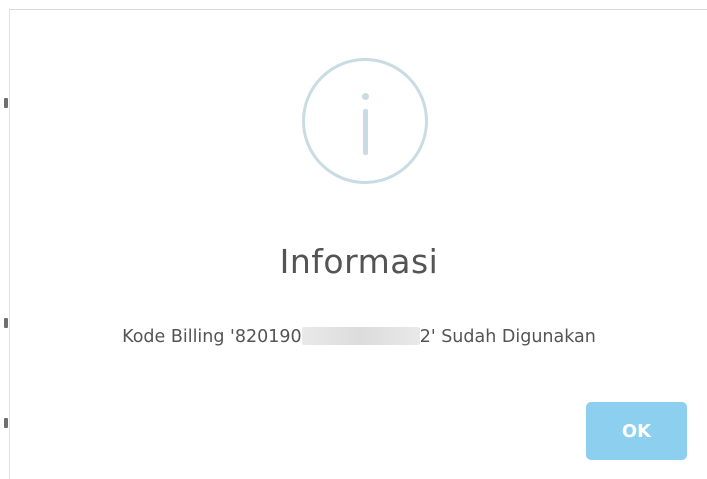 The image size is (707, 479). Describe the element at coordinates (359, 261) in the screenshot. I see `dialog-title: Informasi` at that location.